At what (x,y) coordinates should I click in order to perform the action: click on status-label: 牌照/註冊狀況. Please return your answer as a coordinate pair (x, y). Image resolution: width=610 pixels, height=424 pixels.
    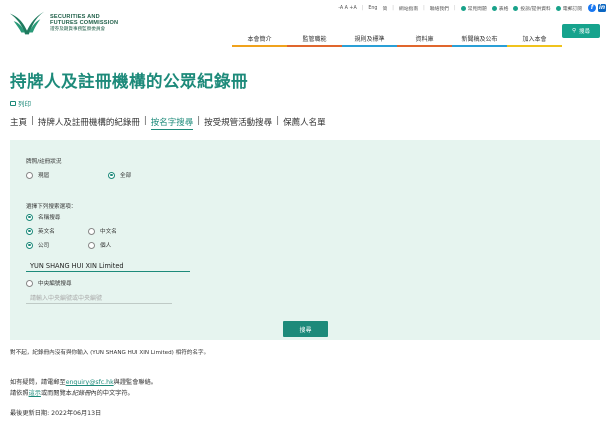
    Looking at the image, I should click on (44, 162).